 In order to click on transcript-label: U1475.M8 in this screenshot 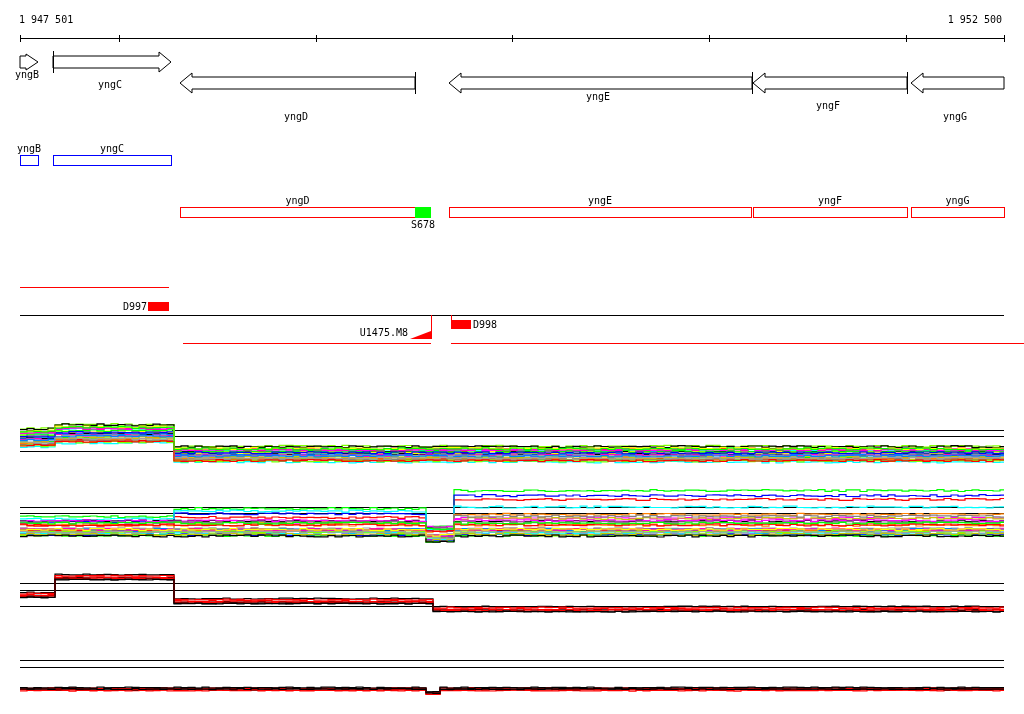, I will do `click(383, 332)`.